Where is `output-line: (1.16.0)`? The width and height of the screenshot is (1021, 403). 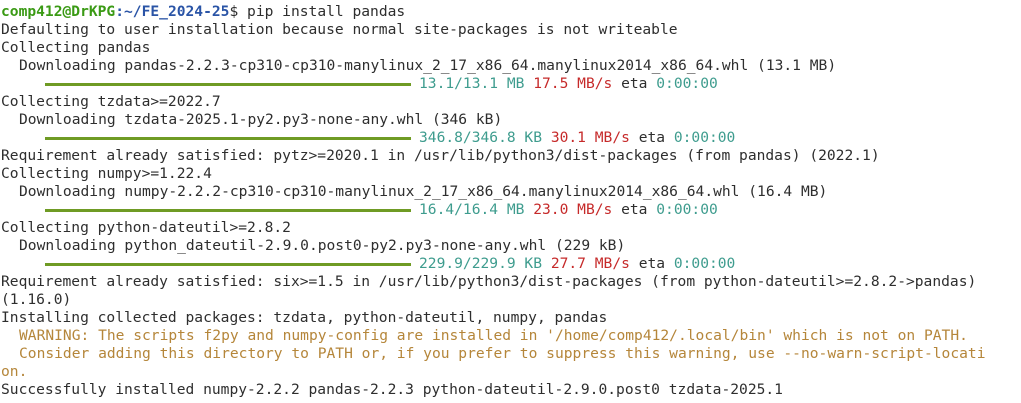 output-line: (1.16.0) is located at coordinates (36, 299).